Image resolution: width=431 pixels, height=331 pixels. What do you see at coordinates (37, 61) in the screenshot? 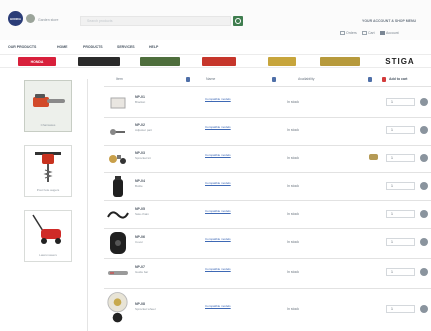
I see `brand-logo-1: HONDA` at bounding box center [37, 61].